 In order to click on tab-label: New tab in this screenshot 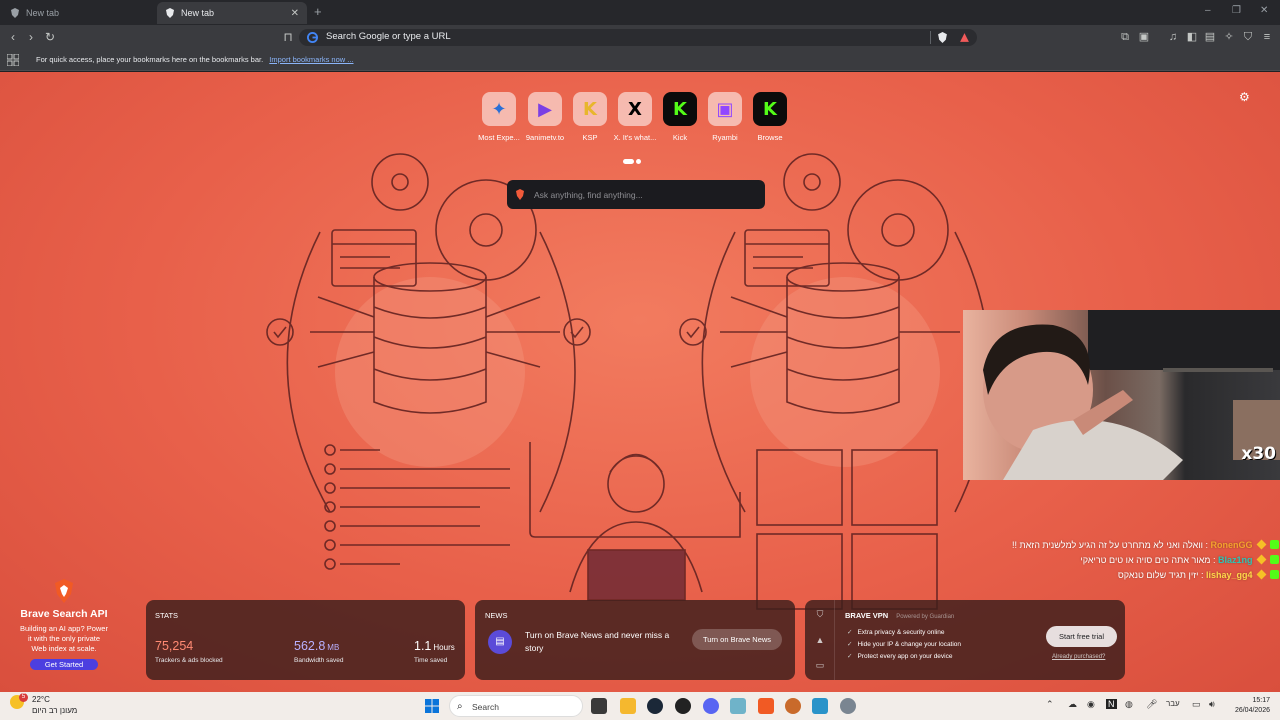, I will do `click(198, 13)`.